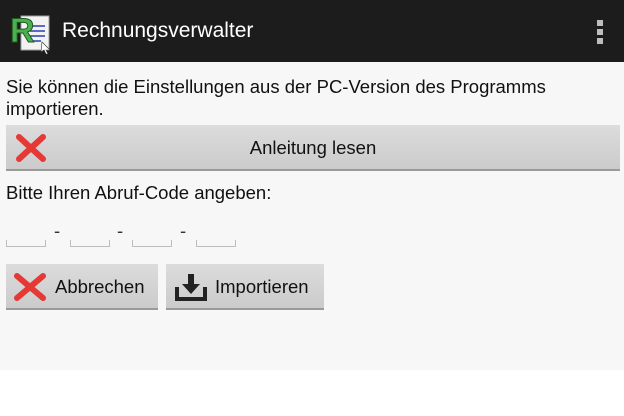 This screenshot has width=624, height=416. Describe the element at coordinates (100, 286) in the screenshot. I see `cancel-label: Abbrechen` at that location.